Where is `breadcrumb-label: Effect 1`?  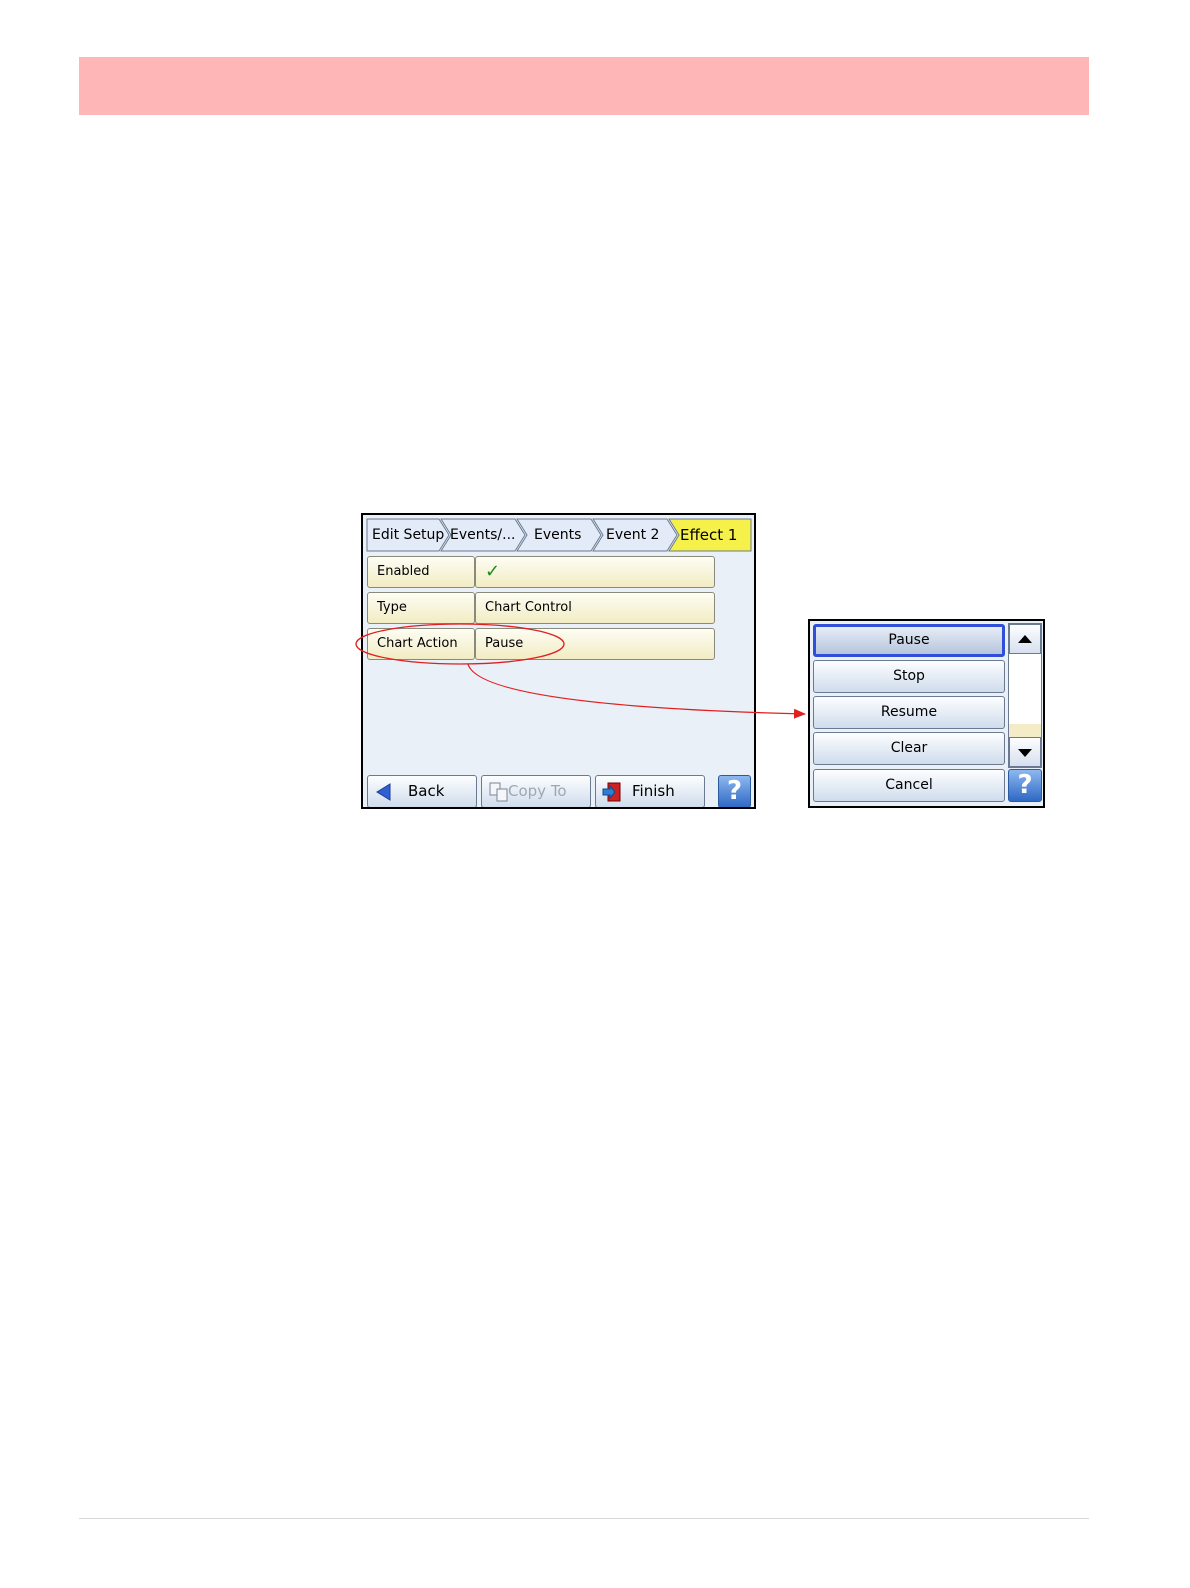
breadcrumb-label: Effect 1 is located at coordinates (709, 535).